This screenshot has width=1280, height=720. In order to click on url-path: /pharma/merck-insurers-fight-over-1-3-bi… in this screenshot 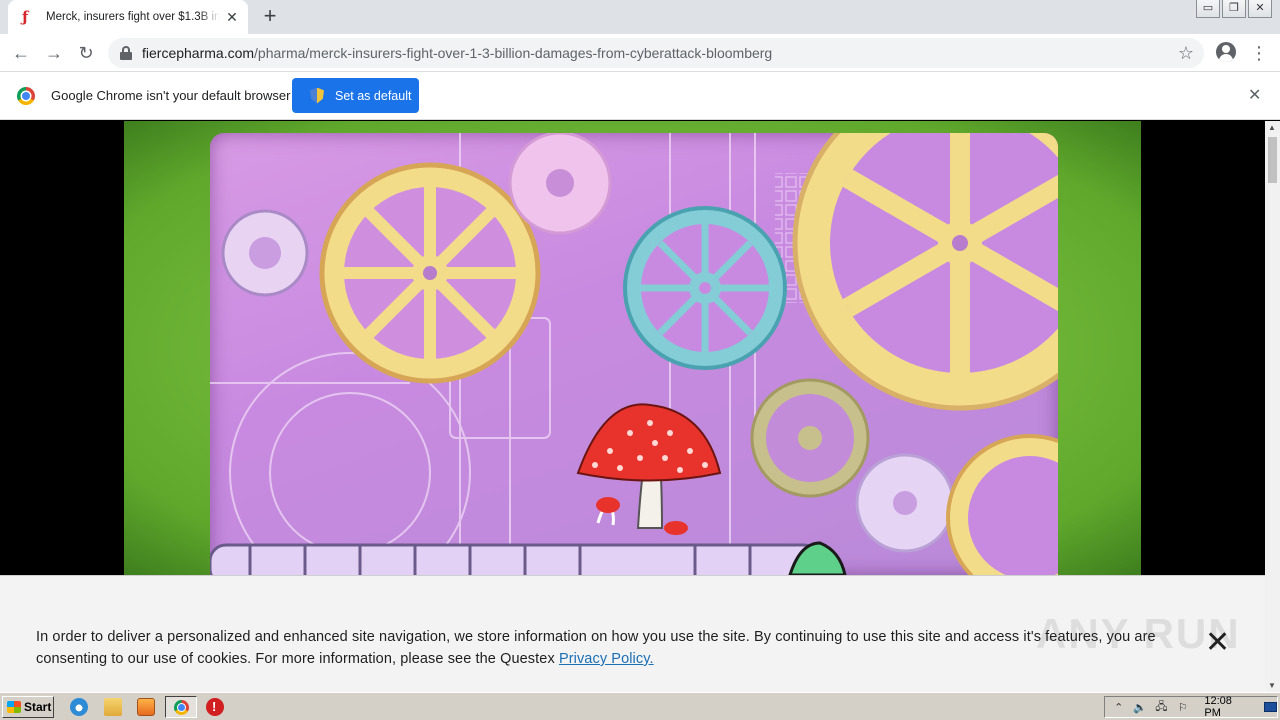, I will do `click(513, 53)`.